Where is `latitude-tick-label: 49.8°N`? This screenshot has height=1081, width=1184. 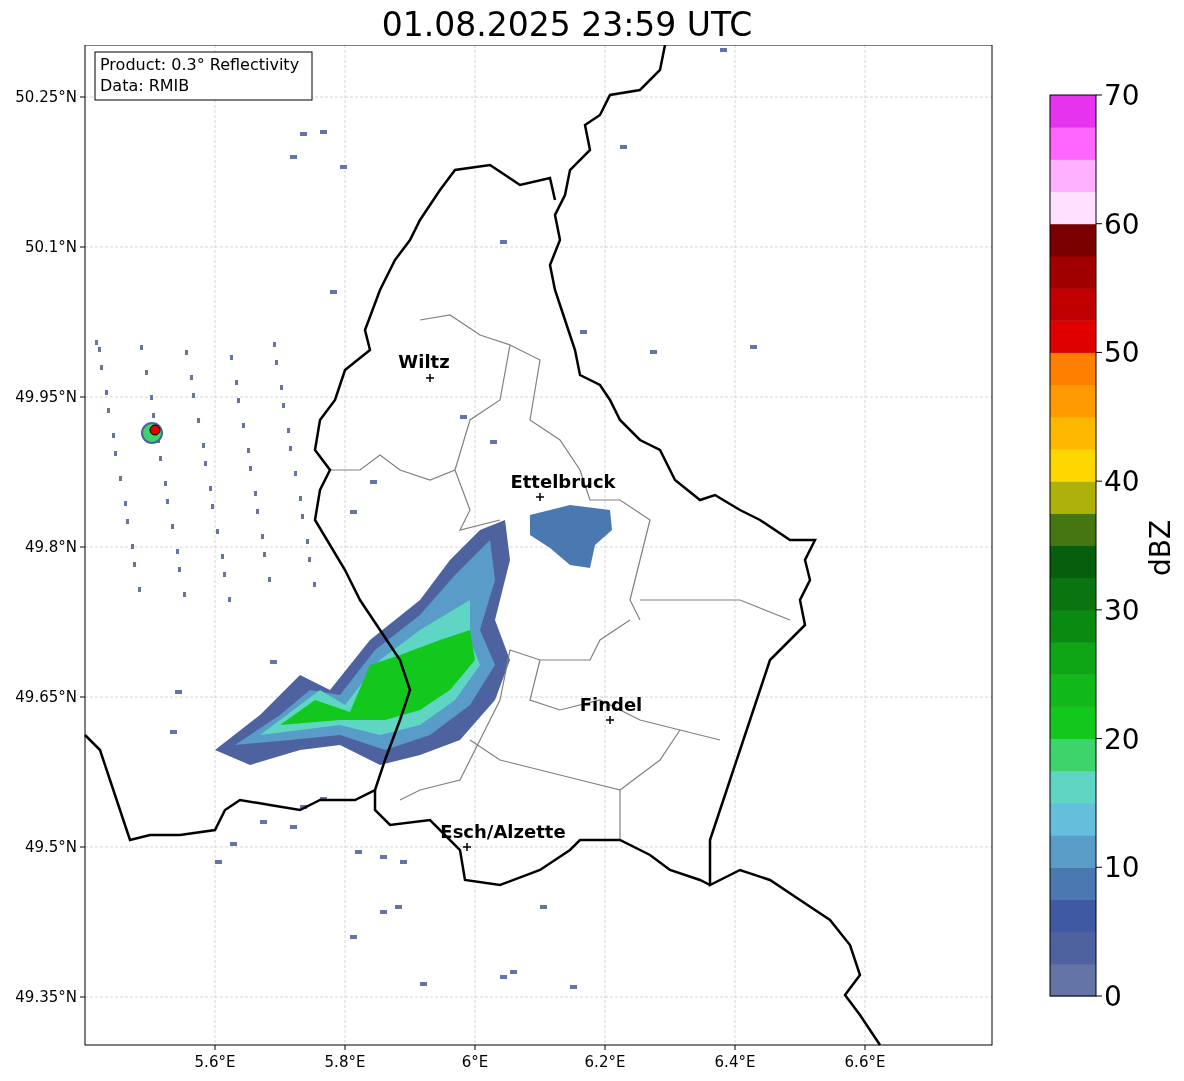
latitude-tick-label: 49.8°N is located at coordinates (50, 547).